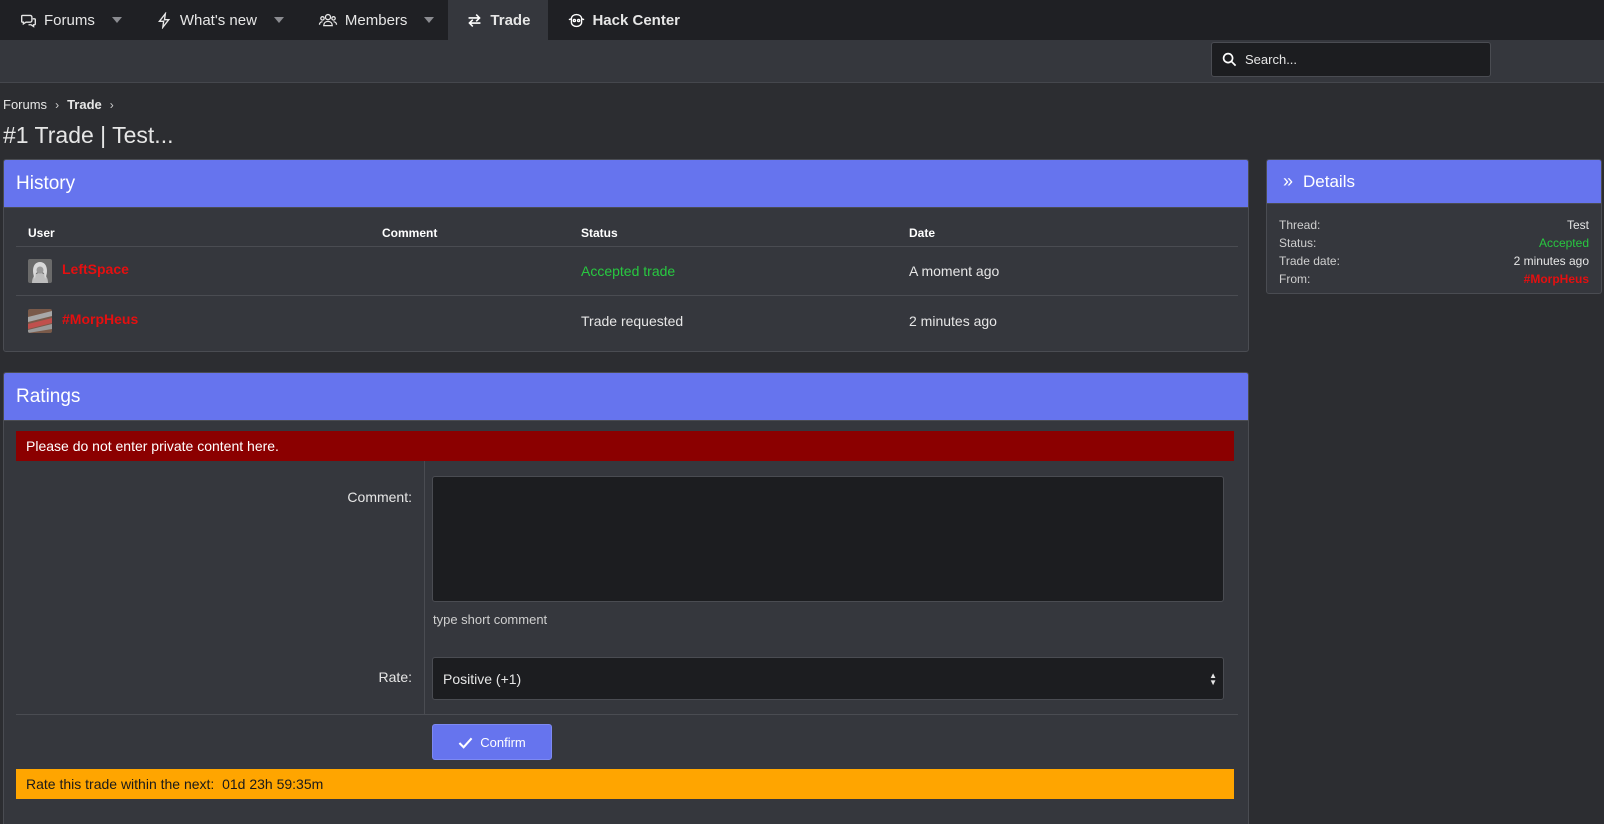 The height and width of the screenshot is (824, 1604). Describe the element at coordinates (1309, 261) in the screenshot. I see `details-label: Trade date:` at that location.